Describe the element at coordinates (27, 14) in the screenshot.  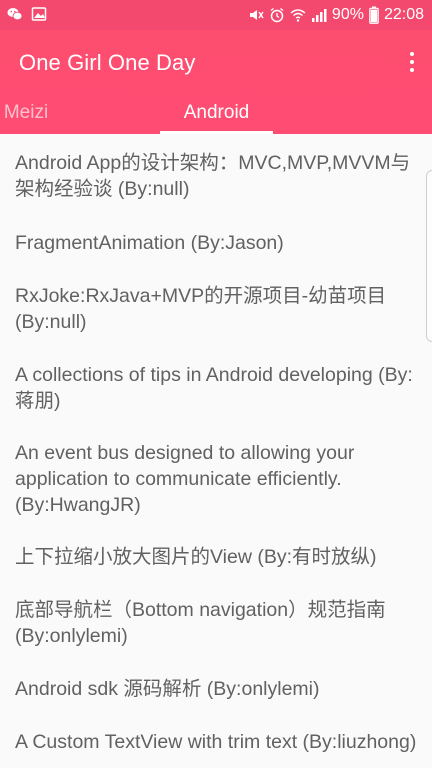
I see `status-bar-left` at that location.